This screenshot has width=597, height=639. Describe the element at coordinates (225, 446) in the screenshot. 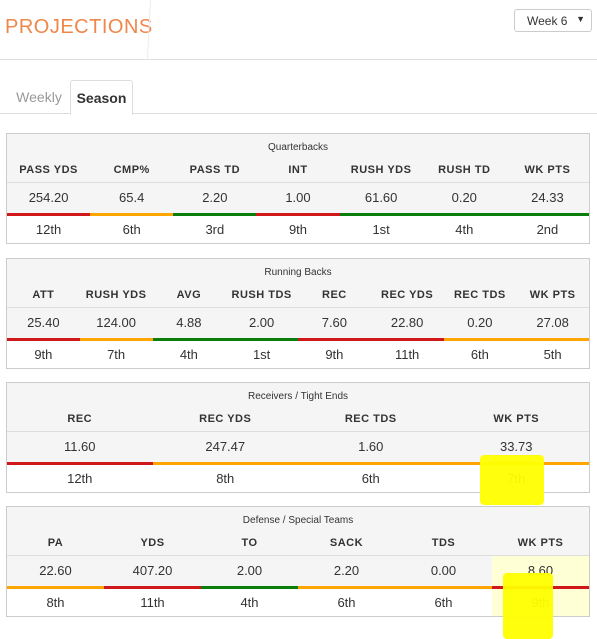

I see `stat-value: 247.47` at that location.